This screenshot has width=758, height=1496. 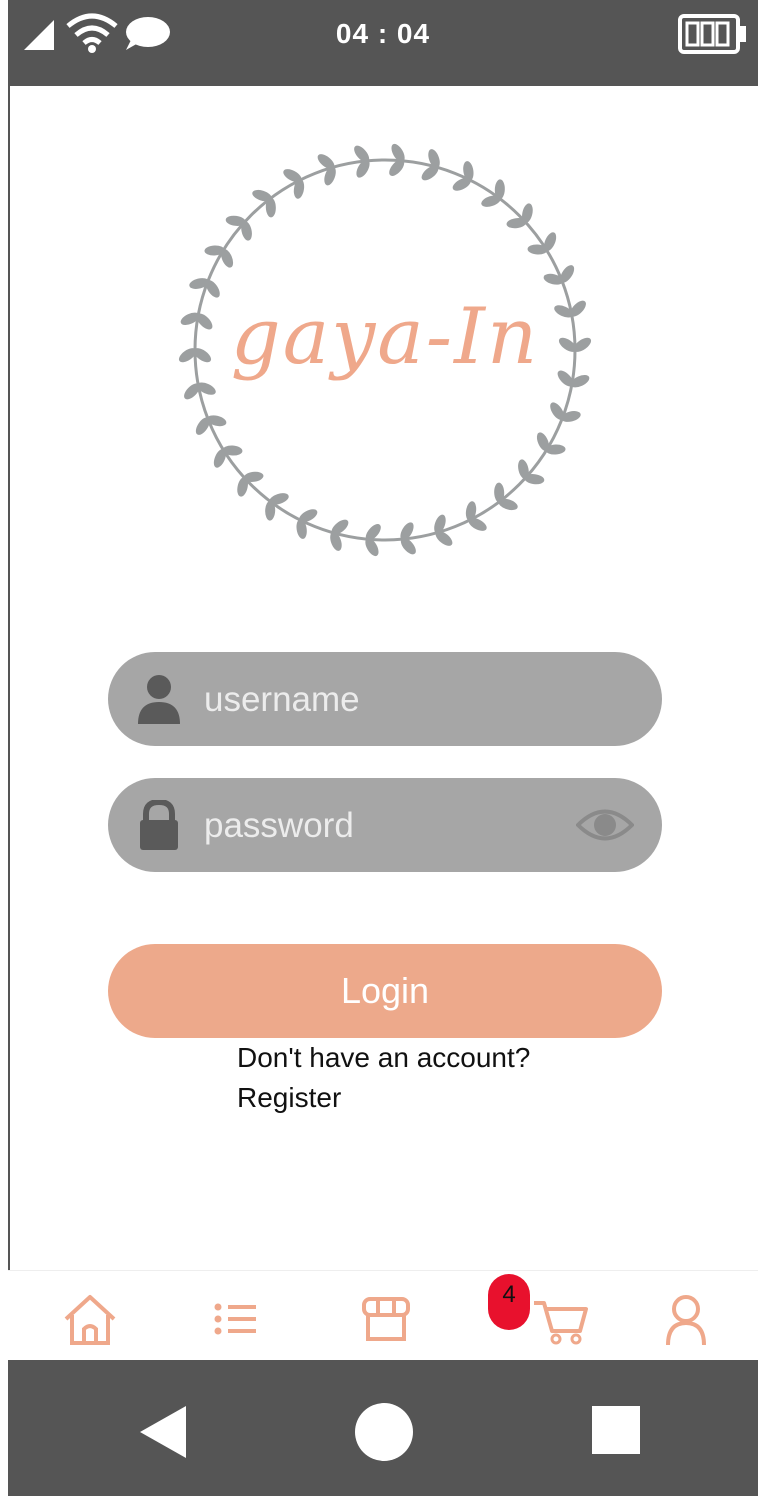 What do you see at coordinates (159, 699) in the screenshot?
I see `user-icon` at bounding box center [159, 699].